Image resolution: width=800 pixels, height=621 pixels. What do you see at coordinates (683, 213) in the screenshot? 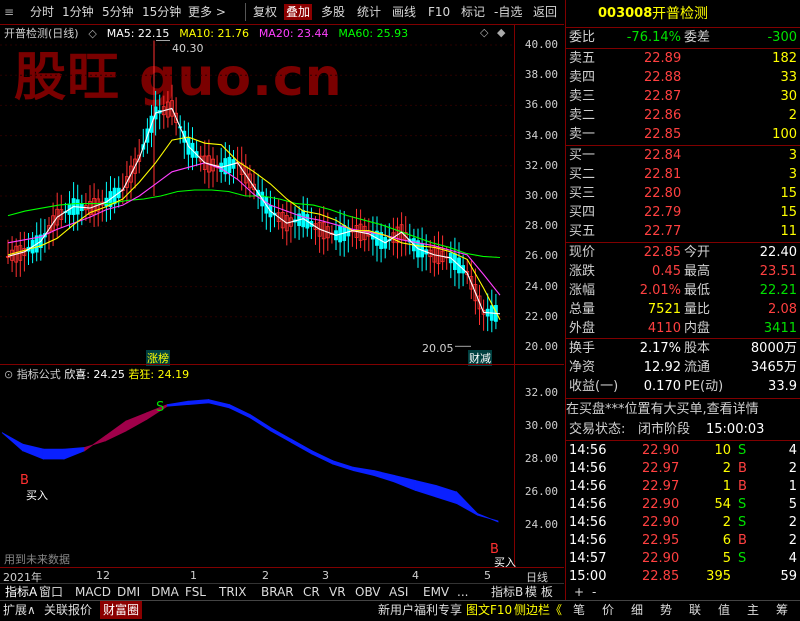
I see `bid-row: 买四 22.79 15` at bounding box center [683, 213].